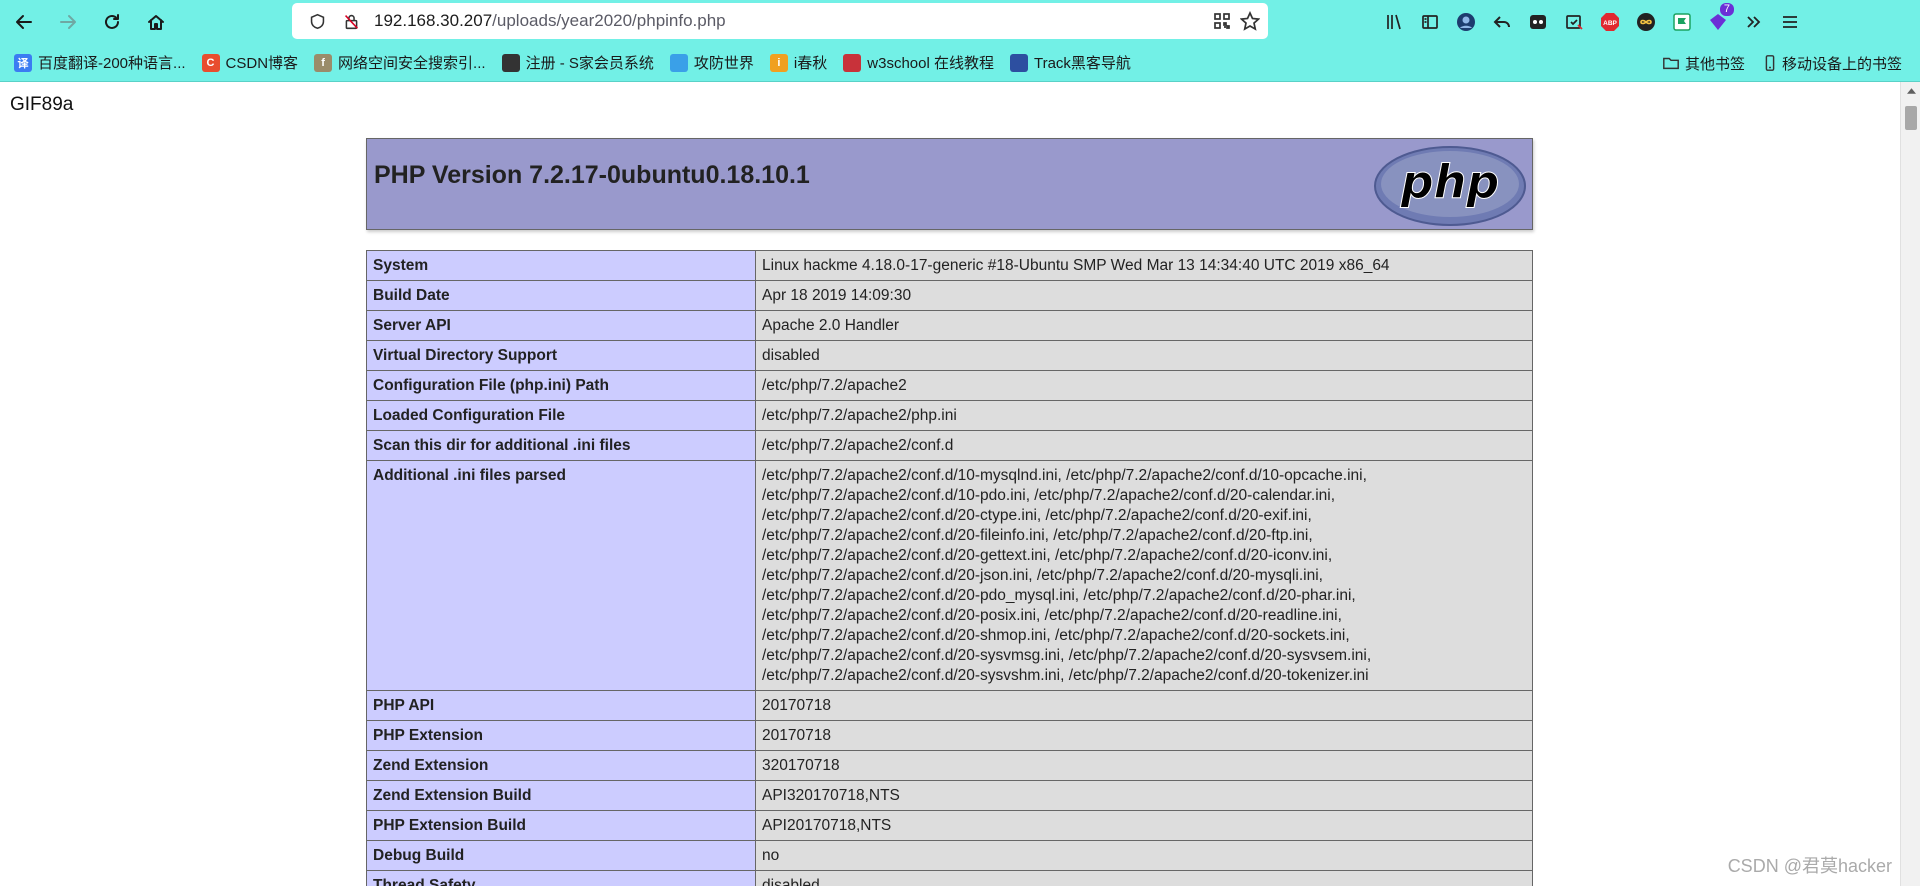  Describe the element at coordinates (592, 175) in the screenshot. I see `php-version-title: PHP Version 7.2.17-0ubuntu0.18.10.1` at that location.